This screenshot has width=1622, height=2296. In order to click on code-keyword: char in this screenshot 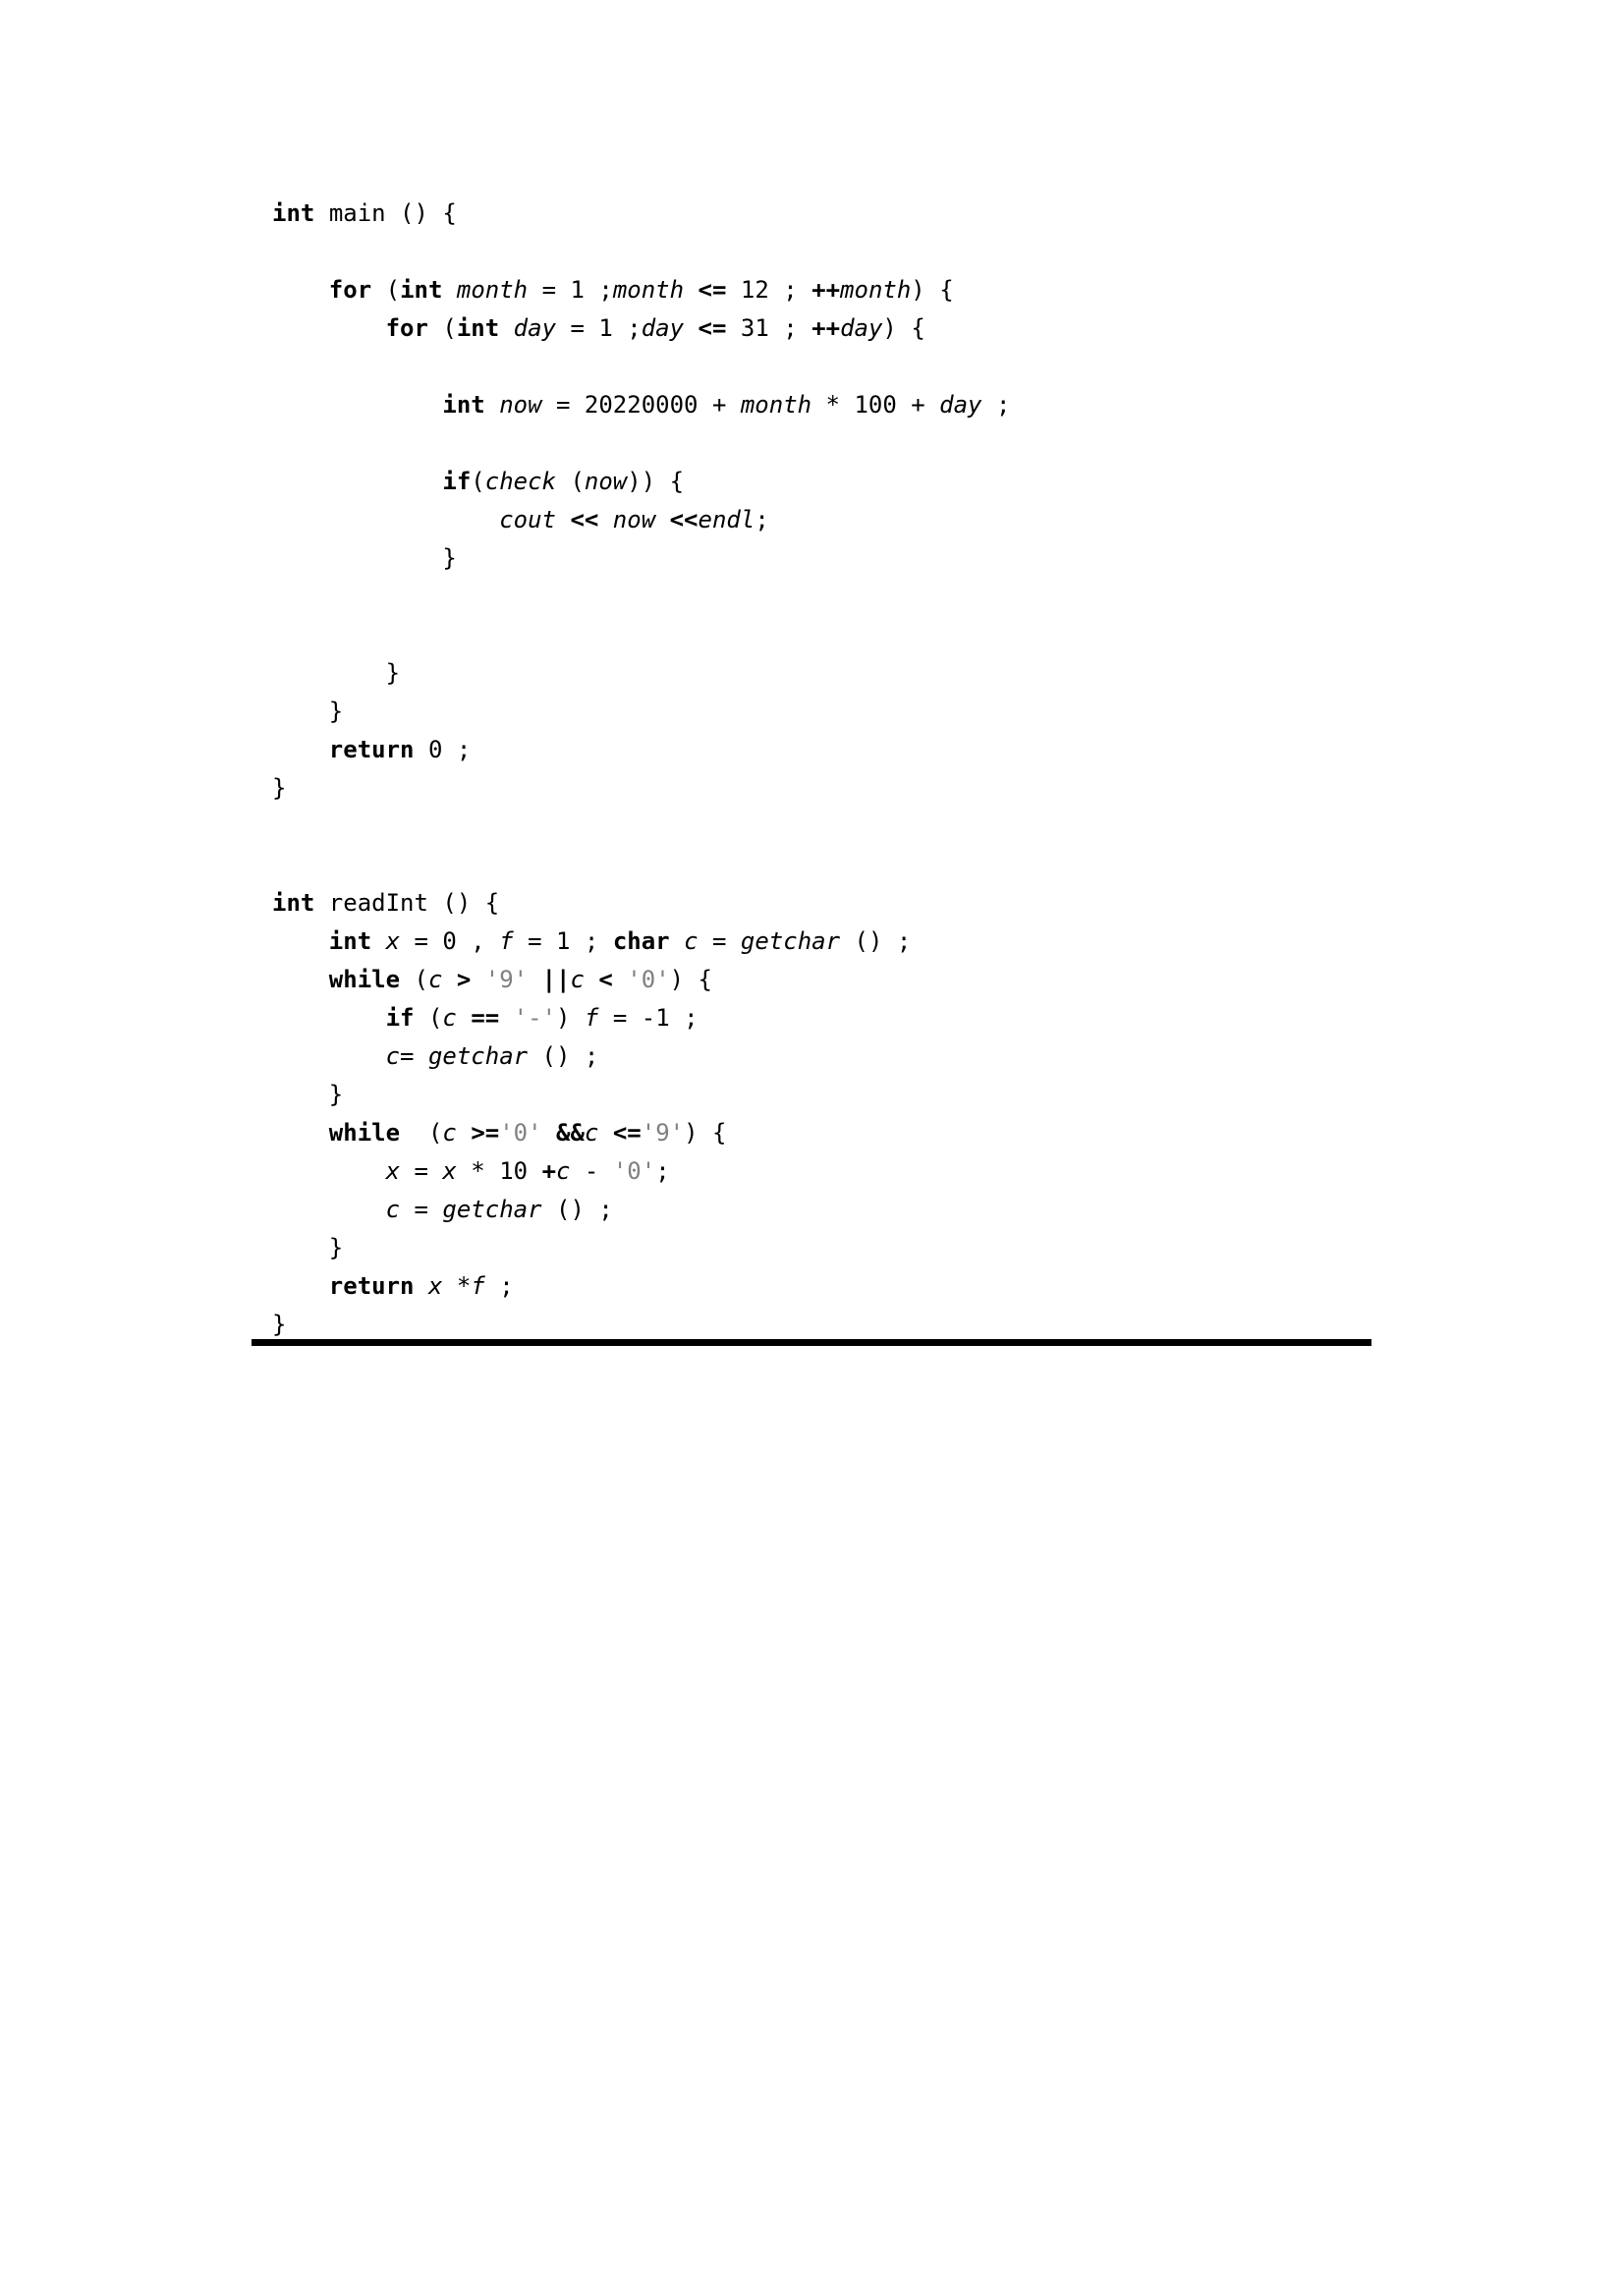, I will do `click(641, 941)`.